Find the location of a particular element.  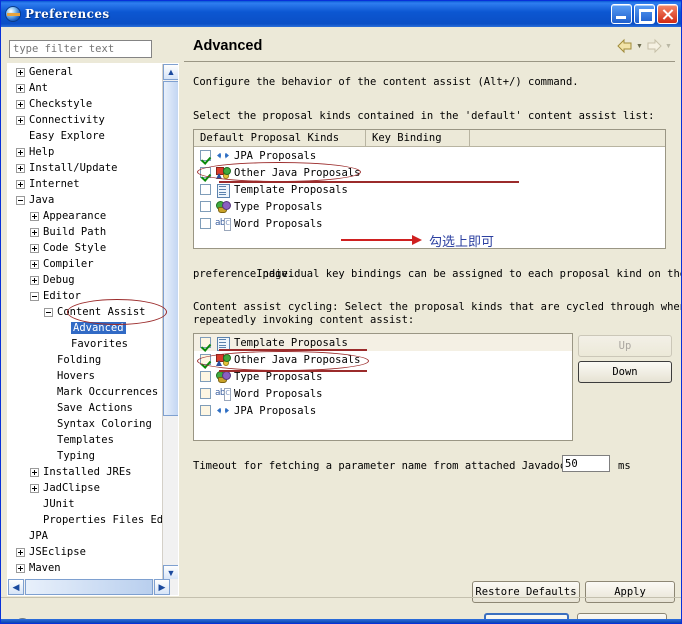

tree-item-label: Debug is located at coordinates (59, 280).